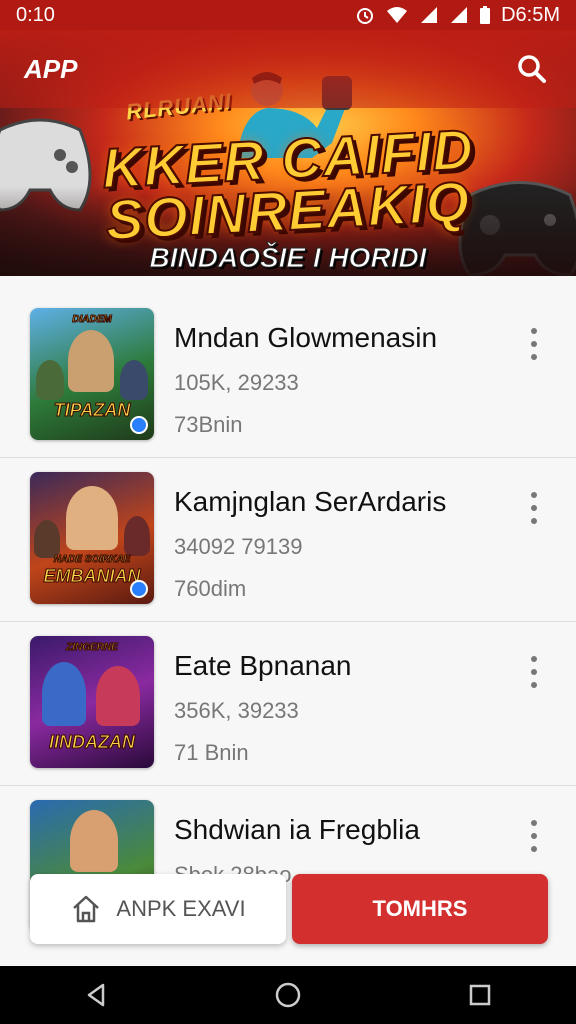 This screenshot has width=576, height=1024. I want to click on app-label: APP, so click(50, 69).